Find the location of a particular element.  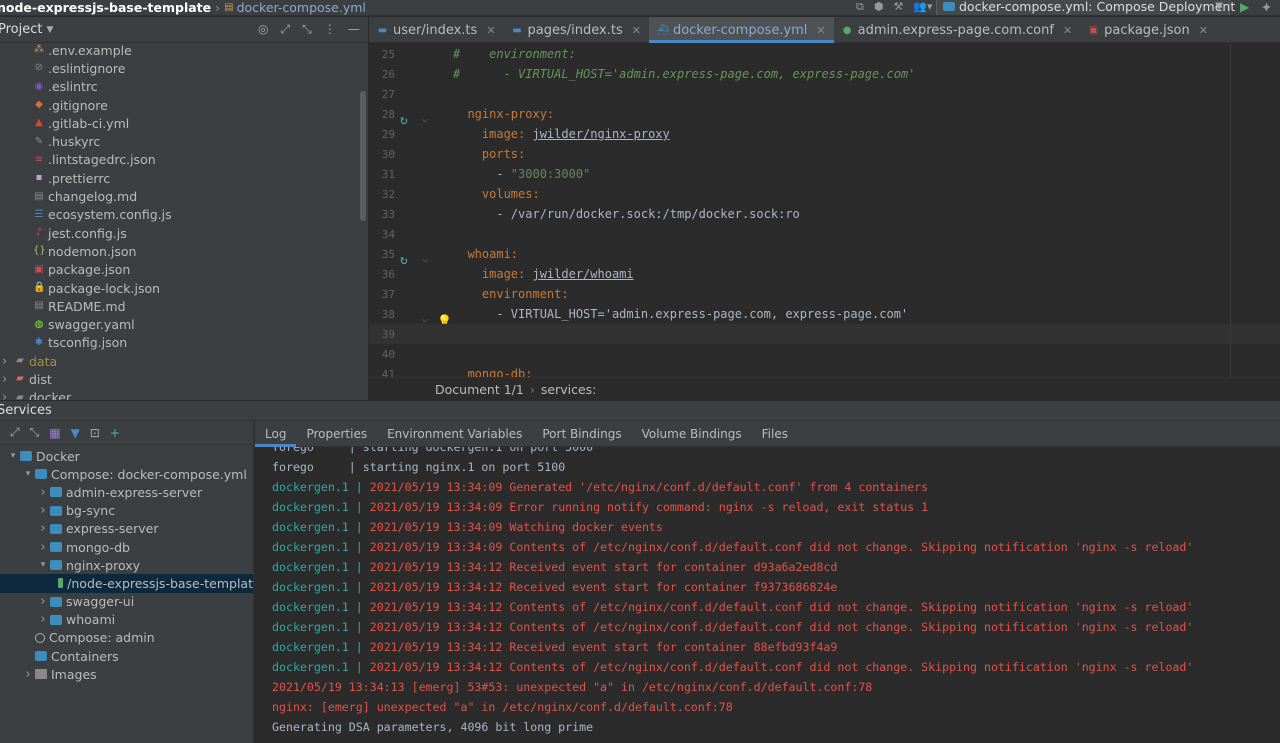

file-tree-item: ▤ changelog.md is located at coordinates (184, 196).